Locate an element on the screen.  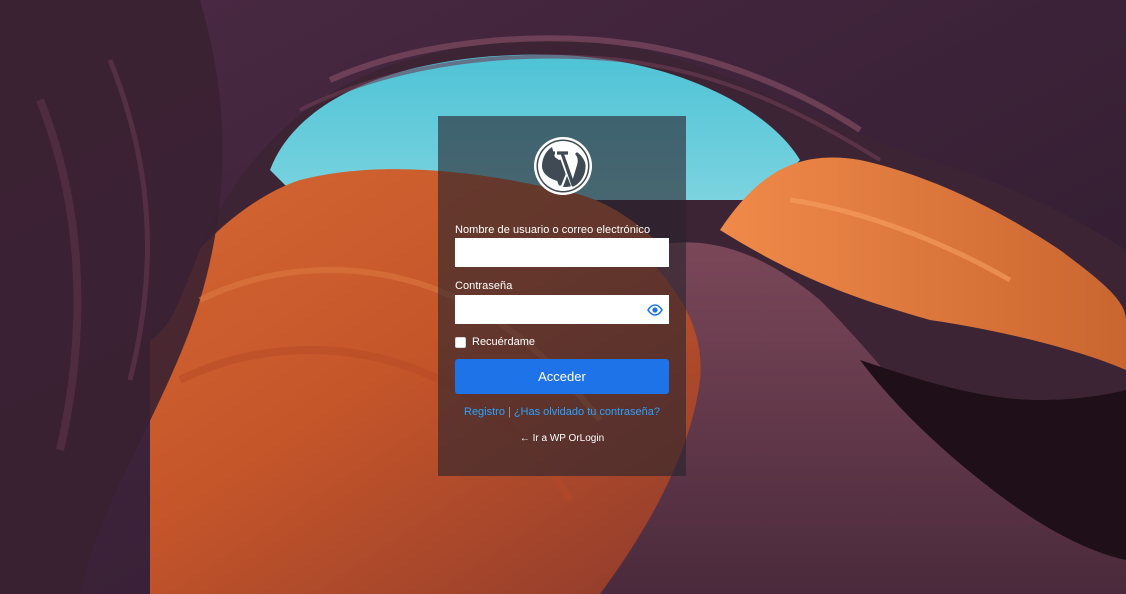
back-to-site-link: ← Ir a WP OrLogin is located at coordinates (562, 438).